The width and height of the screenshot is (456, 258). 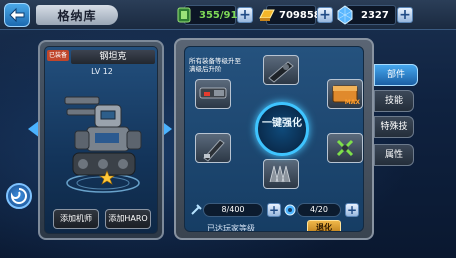 I want to click on mech-name: 钢坦克, so click(x=113, y=57).